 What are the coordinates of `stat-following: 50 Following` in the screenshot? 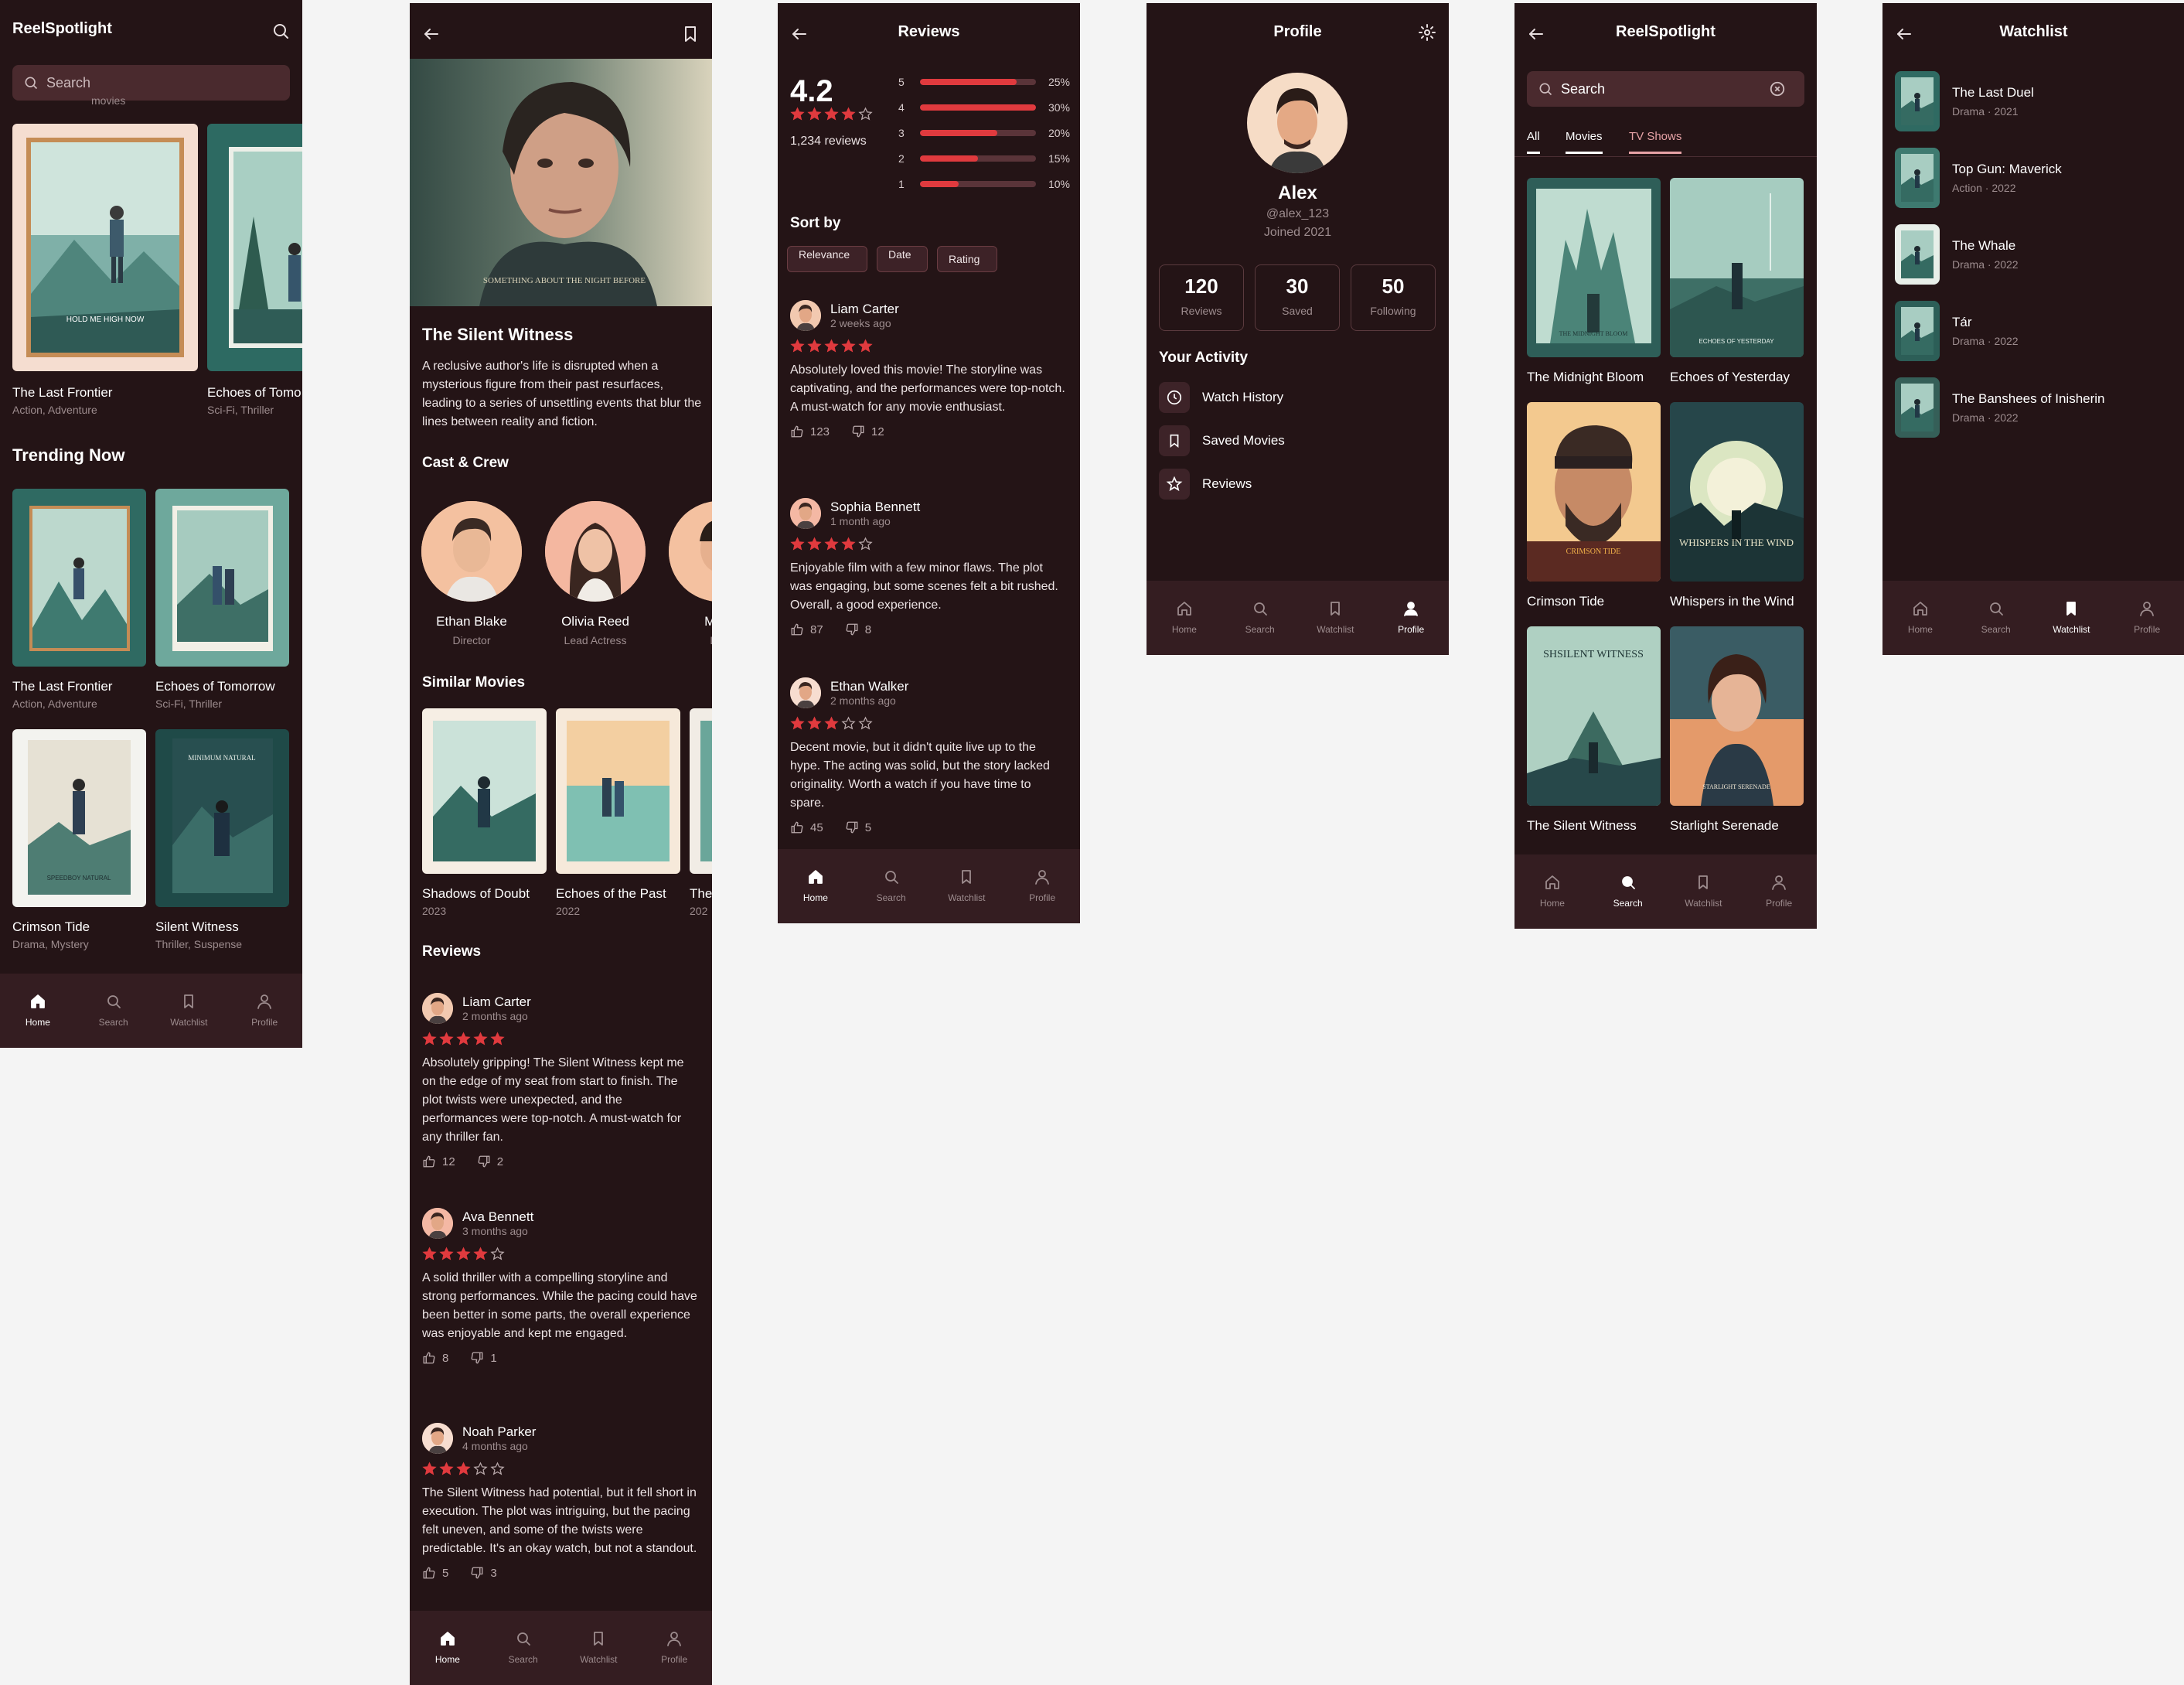 It's located at (1393, 297).